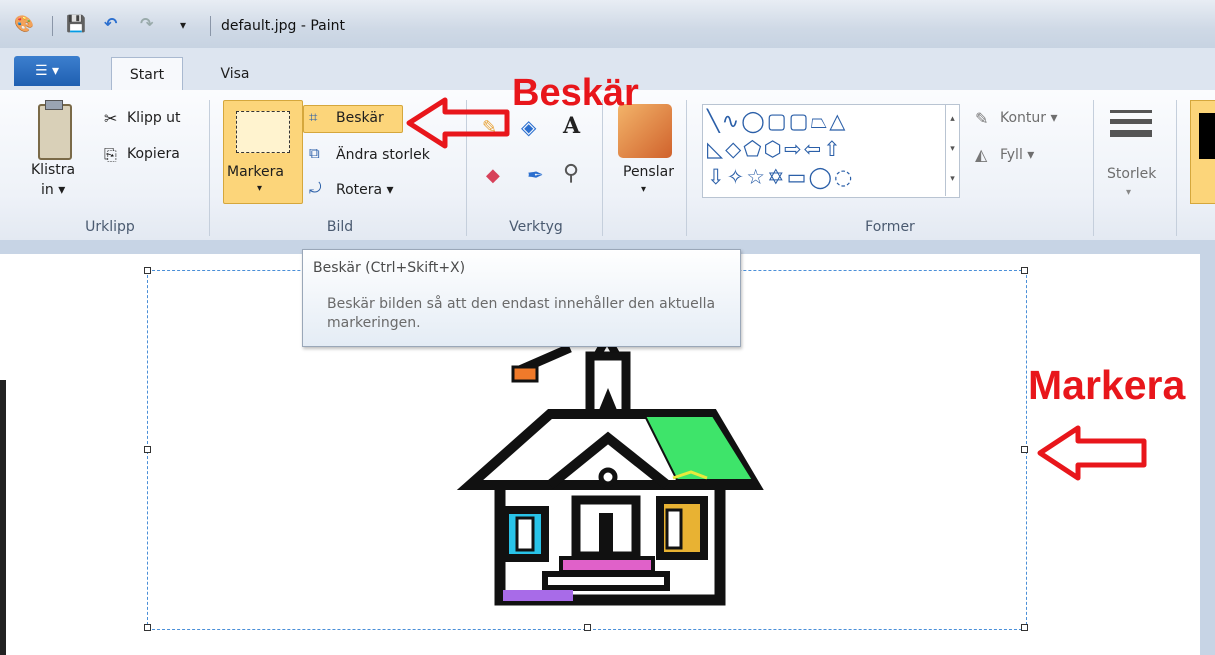 The image size is (1215, 655). What do you see at coordinates (1017, 155) in the screenshot?
I see `fill-button: Fyll ▾` at bounding box center [1017, 155].